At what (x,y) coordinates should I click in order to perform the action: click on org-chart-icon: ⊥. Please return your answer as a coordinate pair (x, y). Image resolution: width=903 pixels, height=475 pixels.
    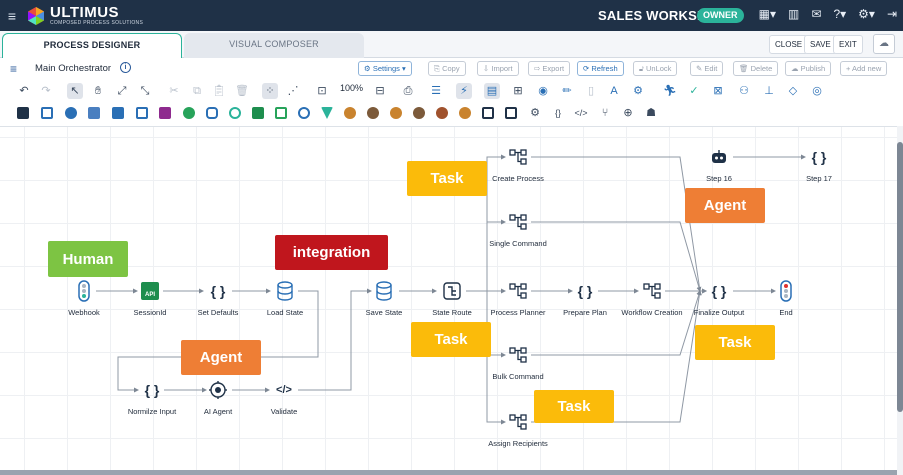
    Looking at the image, I should click on (769, 91).